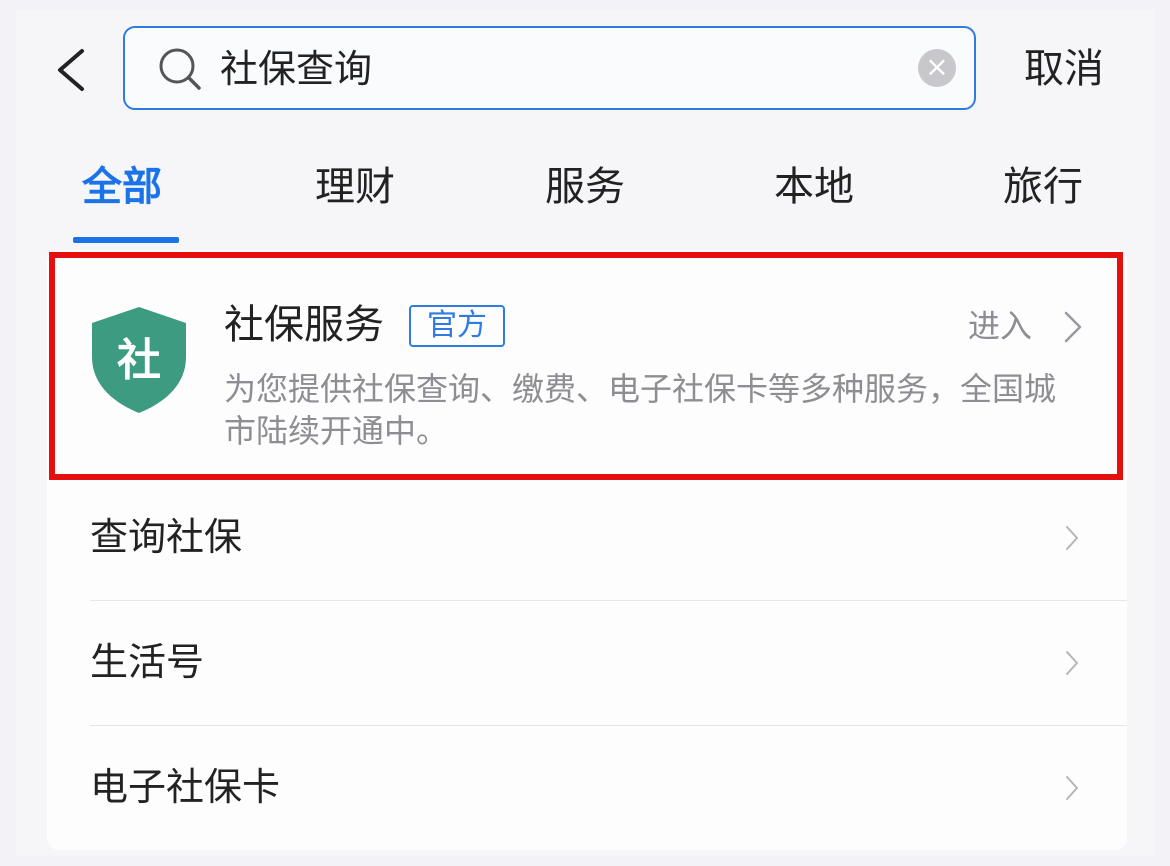  I want to click on chevron-left-icon, so click(71, 70).